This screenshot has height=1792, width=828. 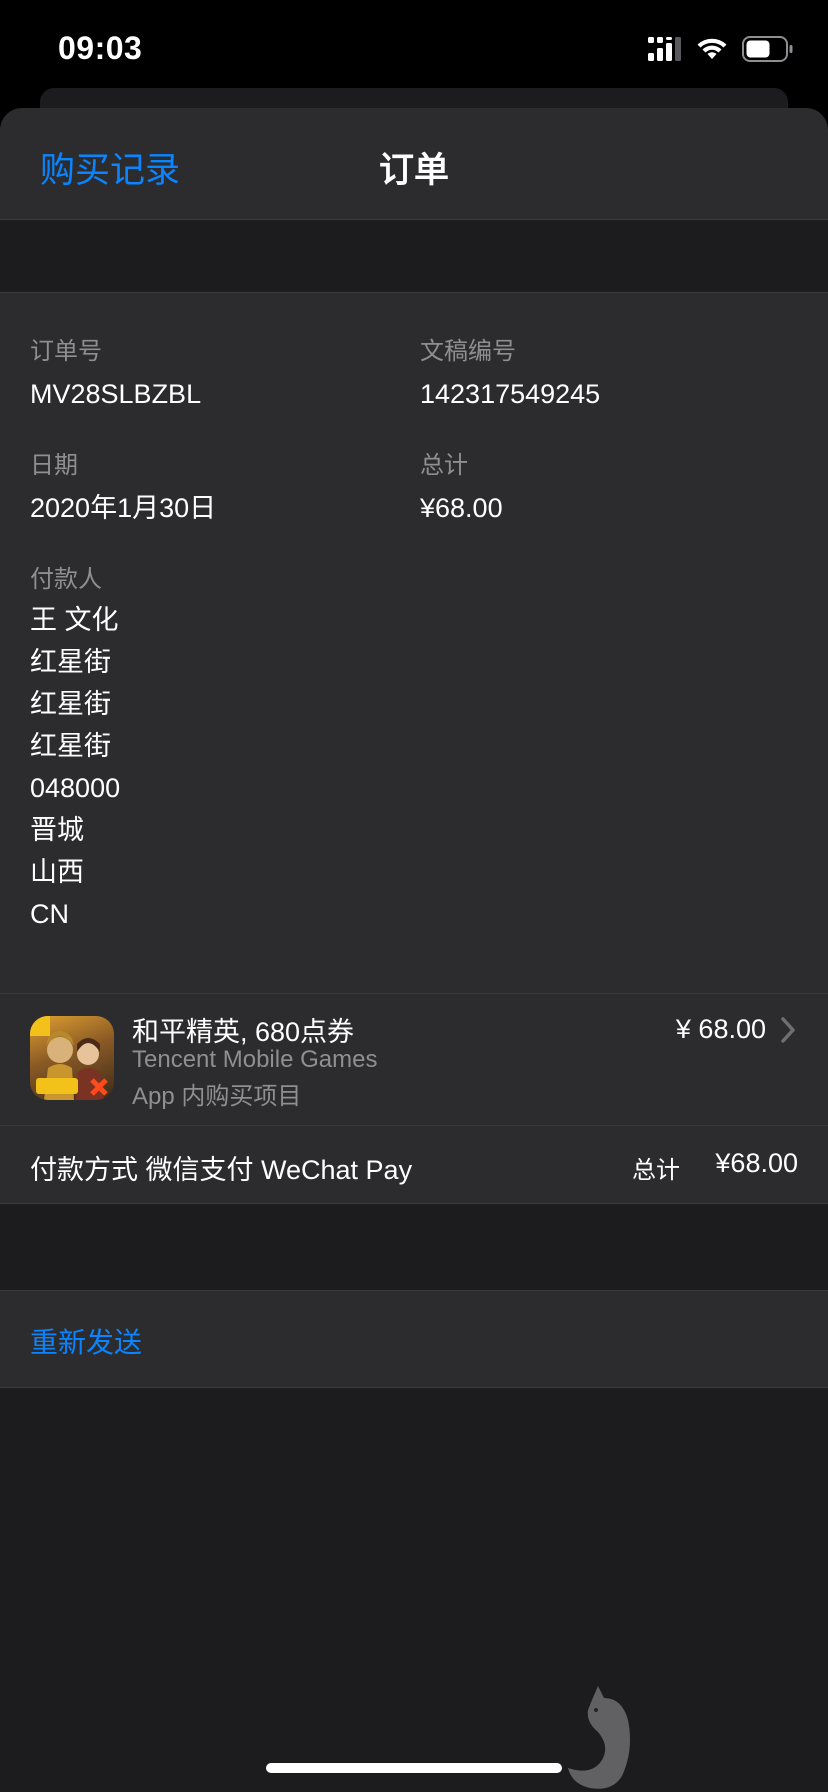 I want to click on document-number-field: 文稿编号 142317549245, so click(x=510, y=374).